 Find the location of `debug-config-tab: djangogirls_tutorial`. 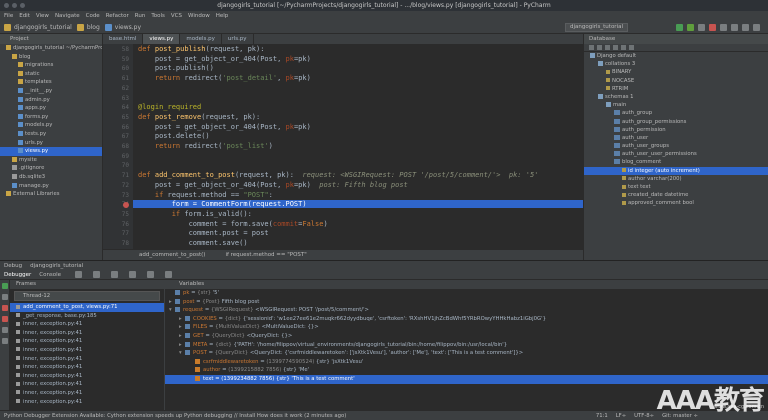

debug-config-tab: djangogirls_tutorial is located at coordinates (56, 266).